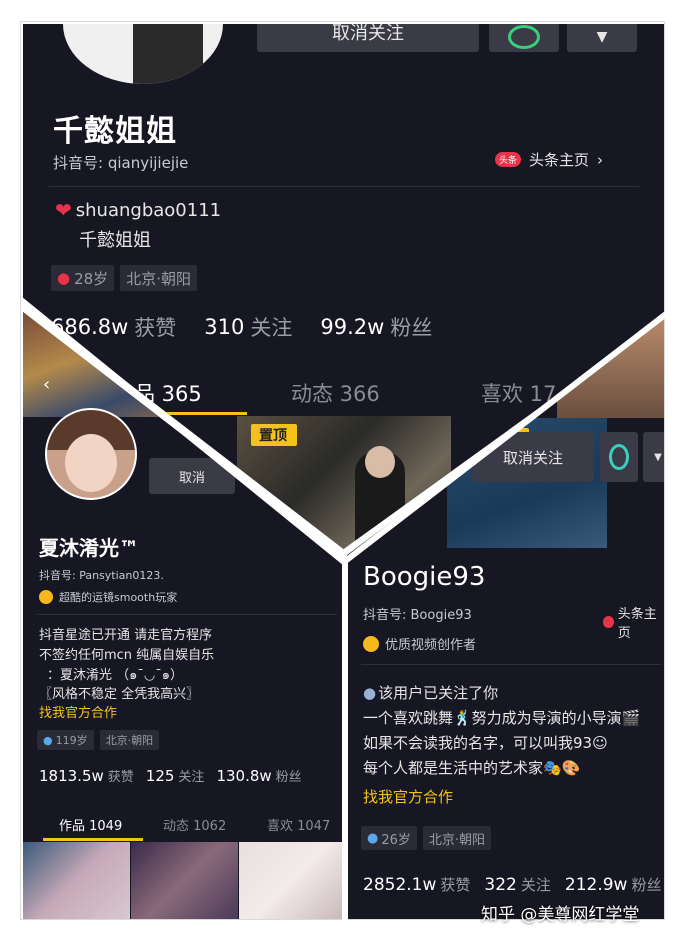 Image resolution: width=687 pixels, height=942 pixels. I want to click on watermark: 知乎 @美尊网红学堂, so click(560, 915).